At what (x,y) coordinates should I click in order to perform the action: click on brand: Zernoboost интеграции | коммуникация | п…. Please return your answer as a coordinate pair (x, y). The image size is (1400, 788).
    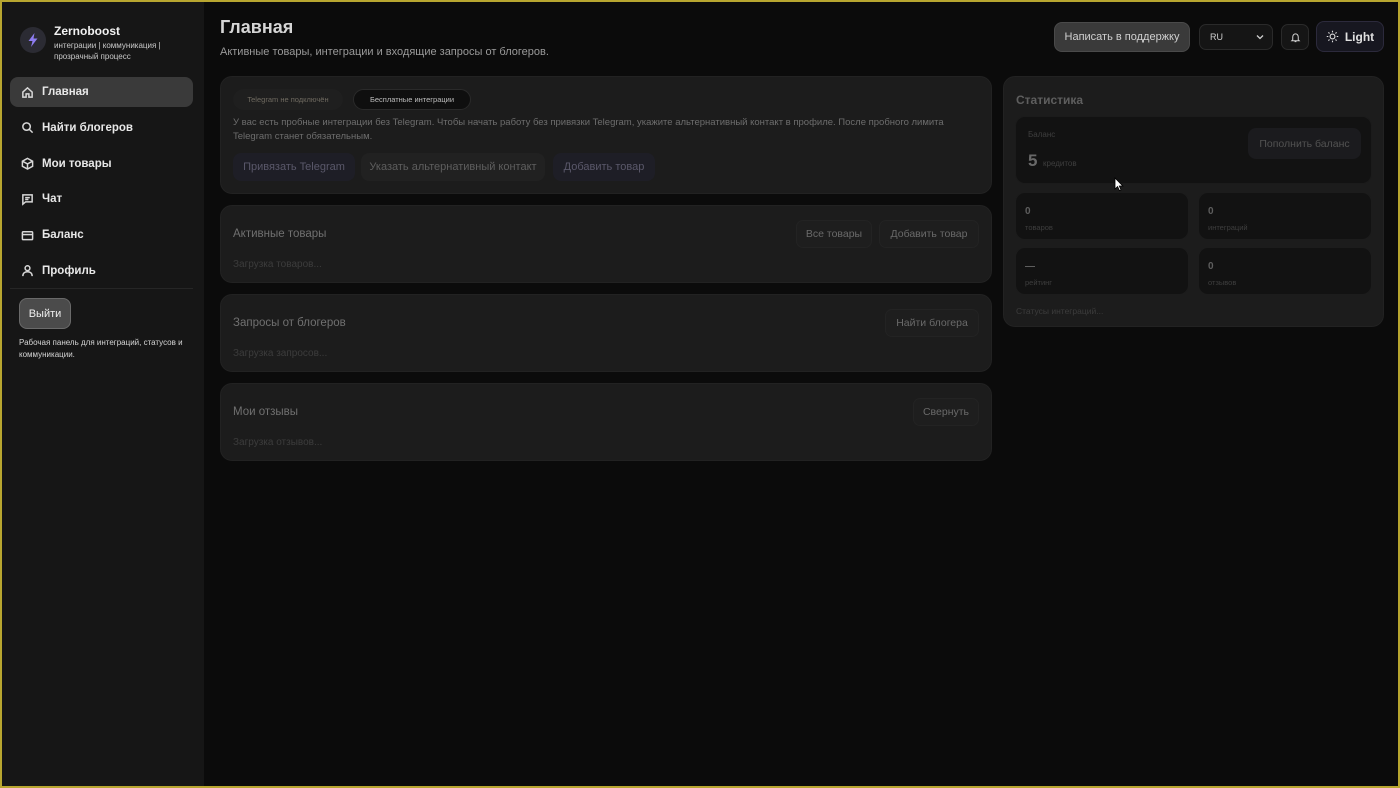
    Looking at the image, I should click on (101, 43).